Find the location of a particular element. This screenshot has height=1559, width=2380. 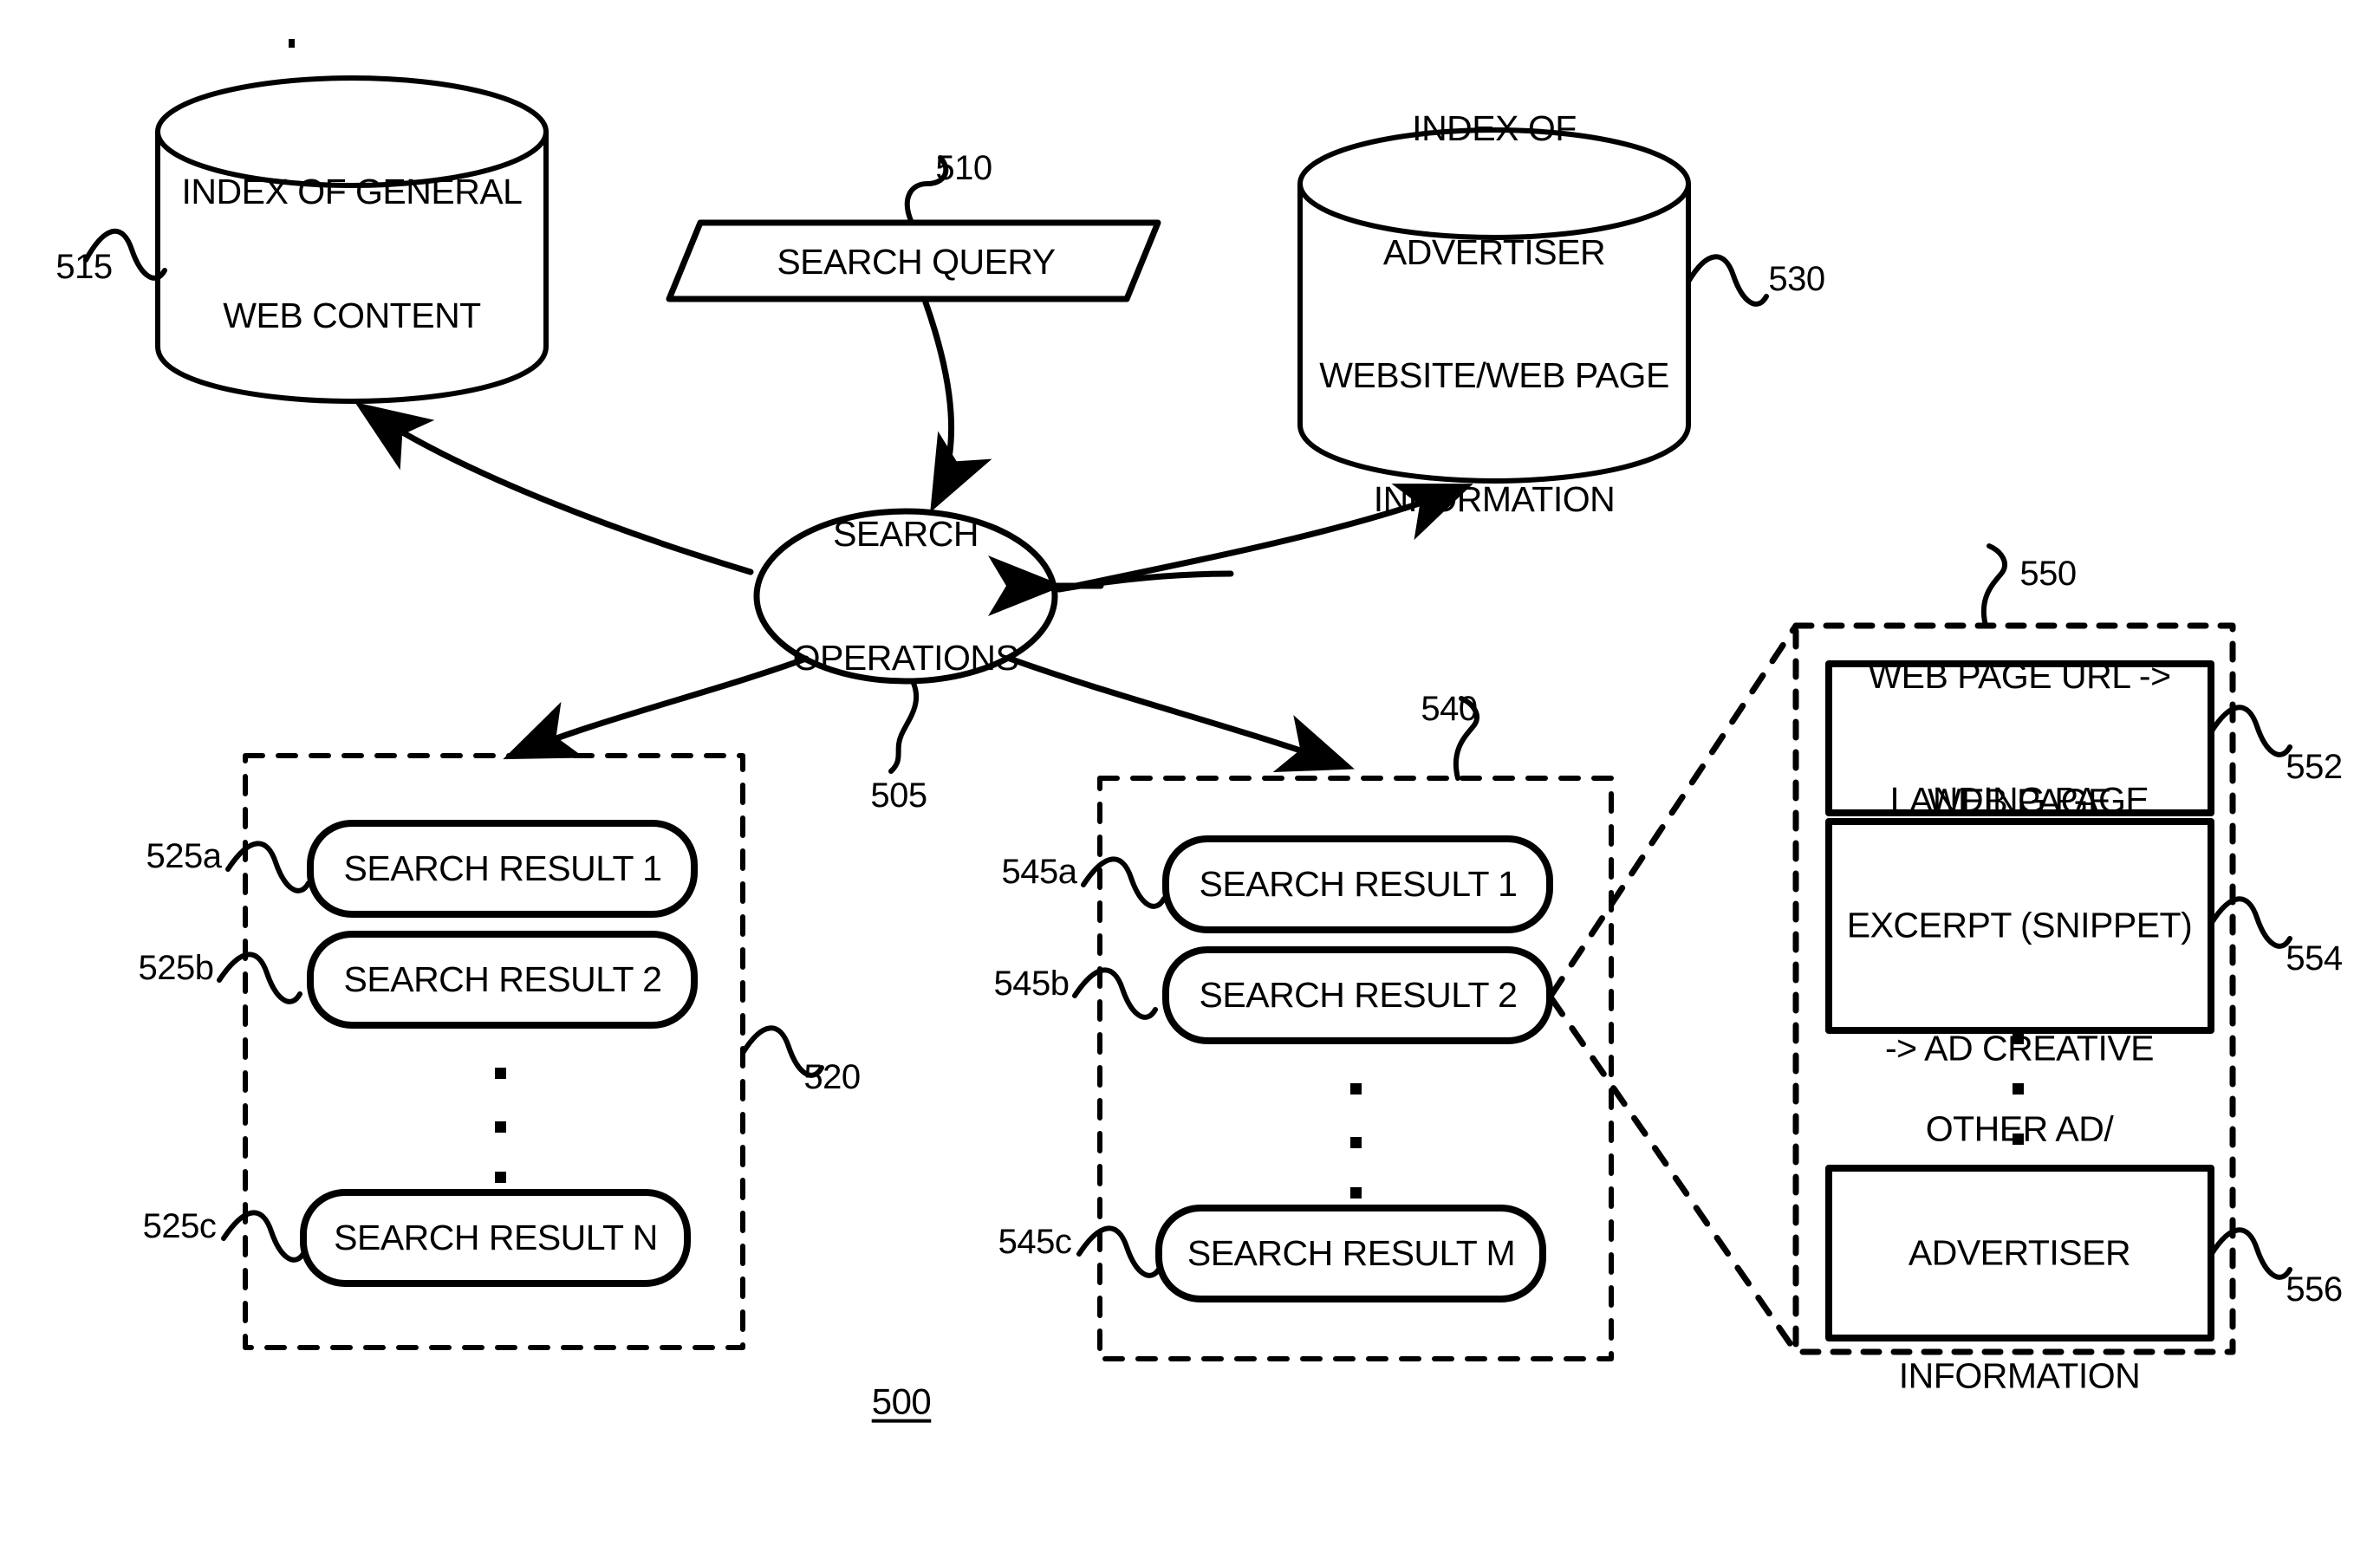

label-line: SEARCH is located at coordinates (906, 534).